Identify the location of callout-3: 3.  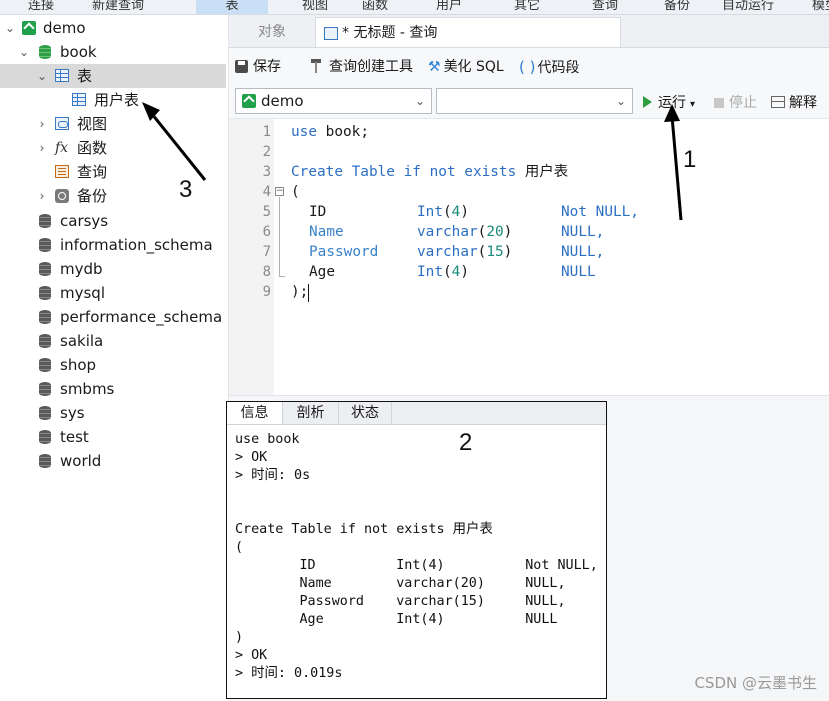
(186, 189).